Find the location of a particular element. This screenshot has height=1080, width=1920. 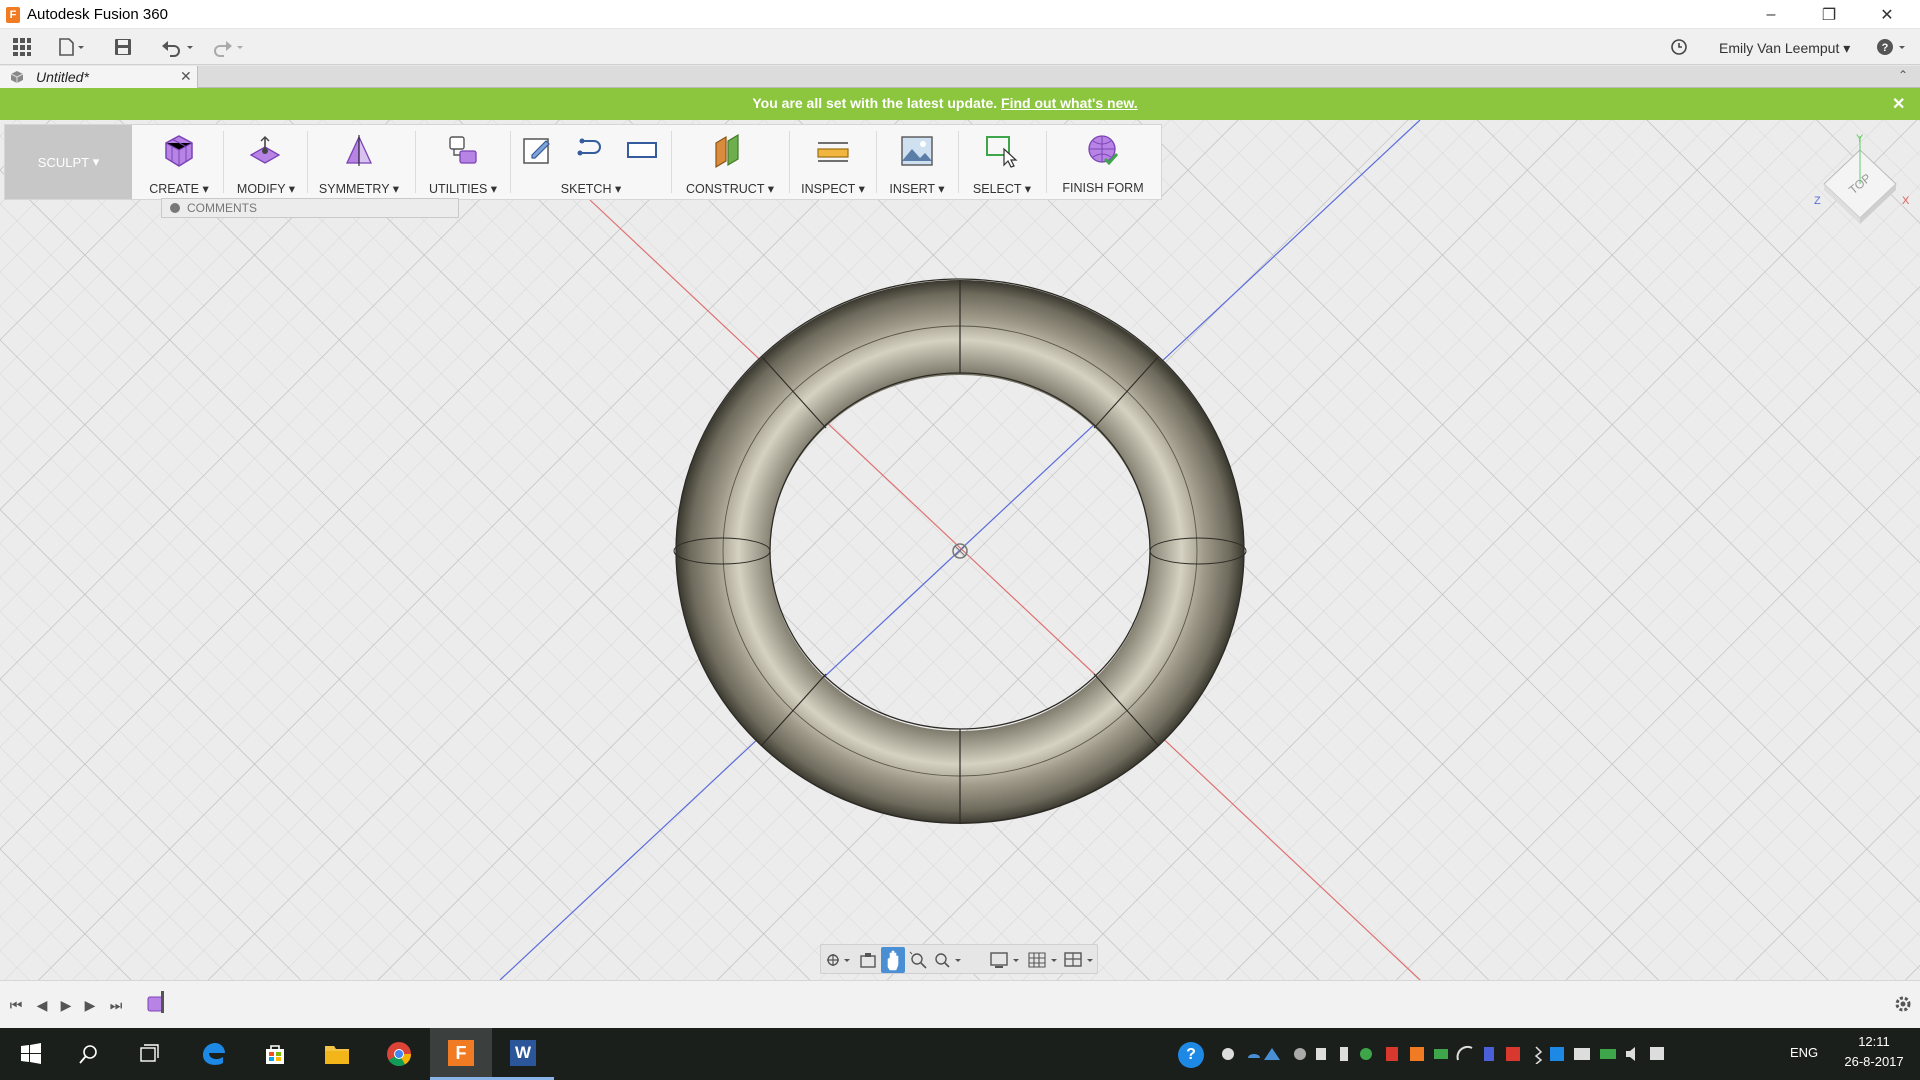

symmetry-label: SYMMETRY ▾ is located at coordinates (359, 189).